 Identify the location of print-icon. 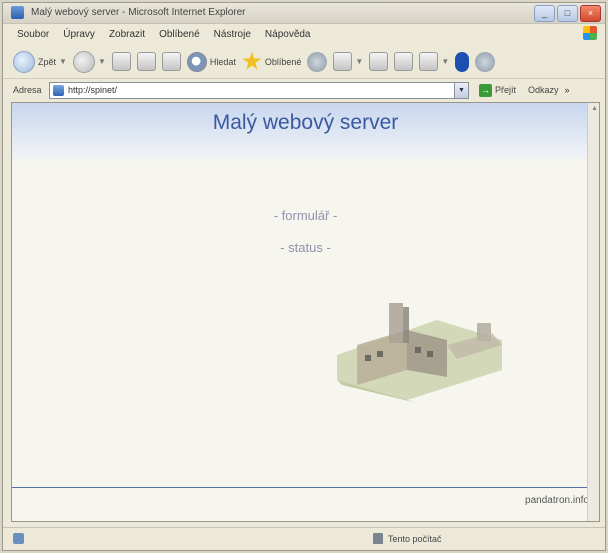
(404, 61).